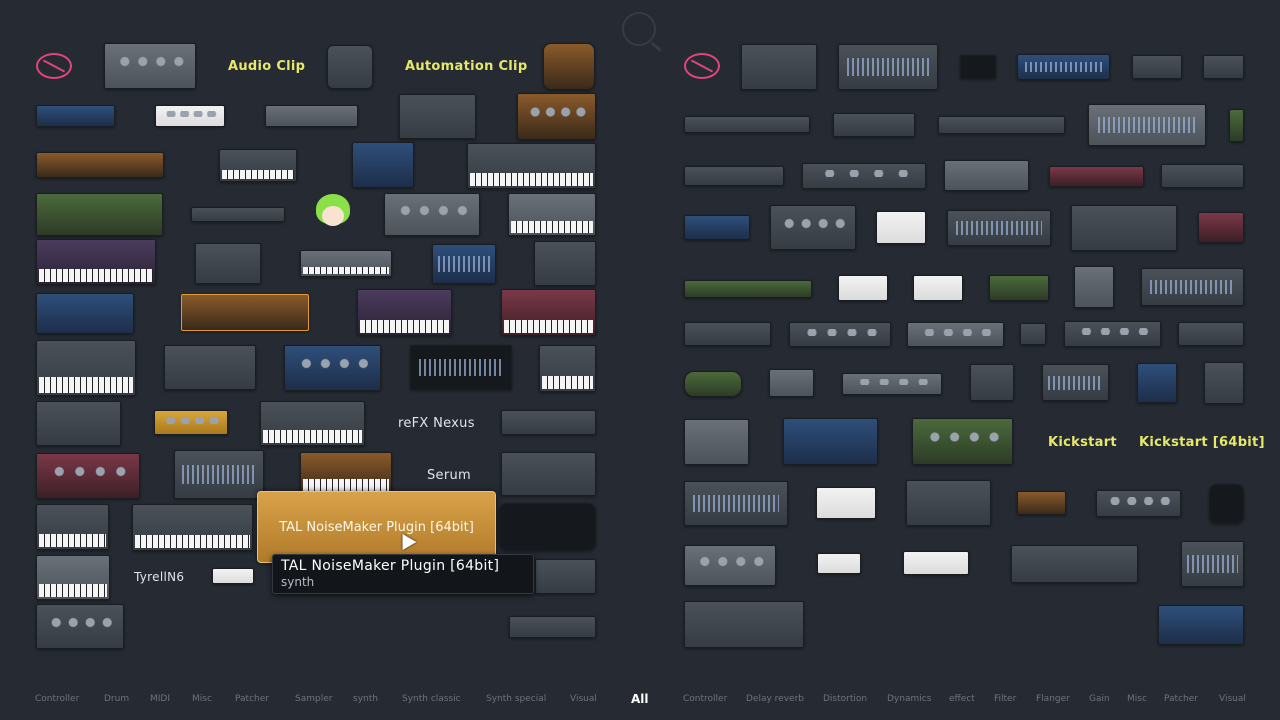  I want to click on kickstart-64-label: Kickstart [64bit], so click(1202, 442).